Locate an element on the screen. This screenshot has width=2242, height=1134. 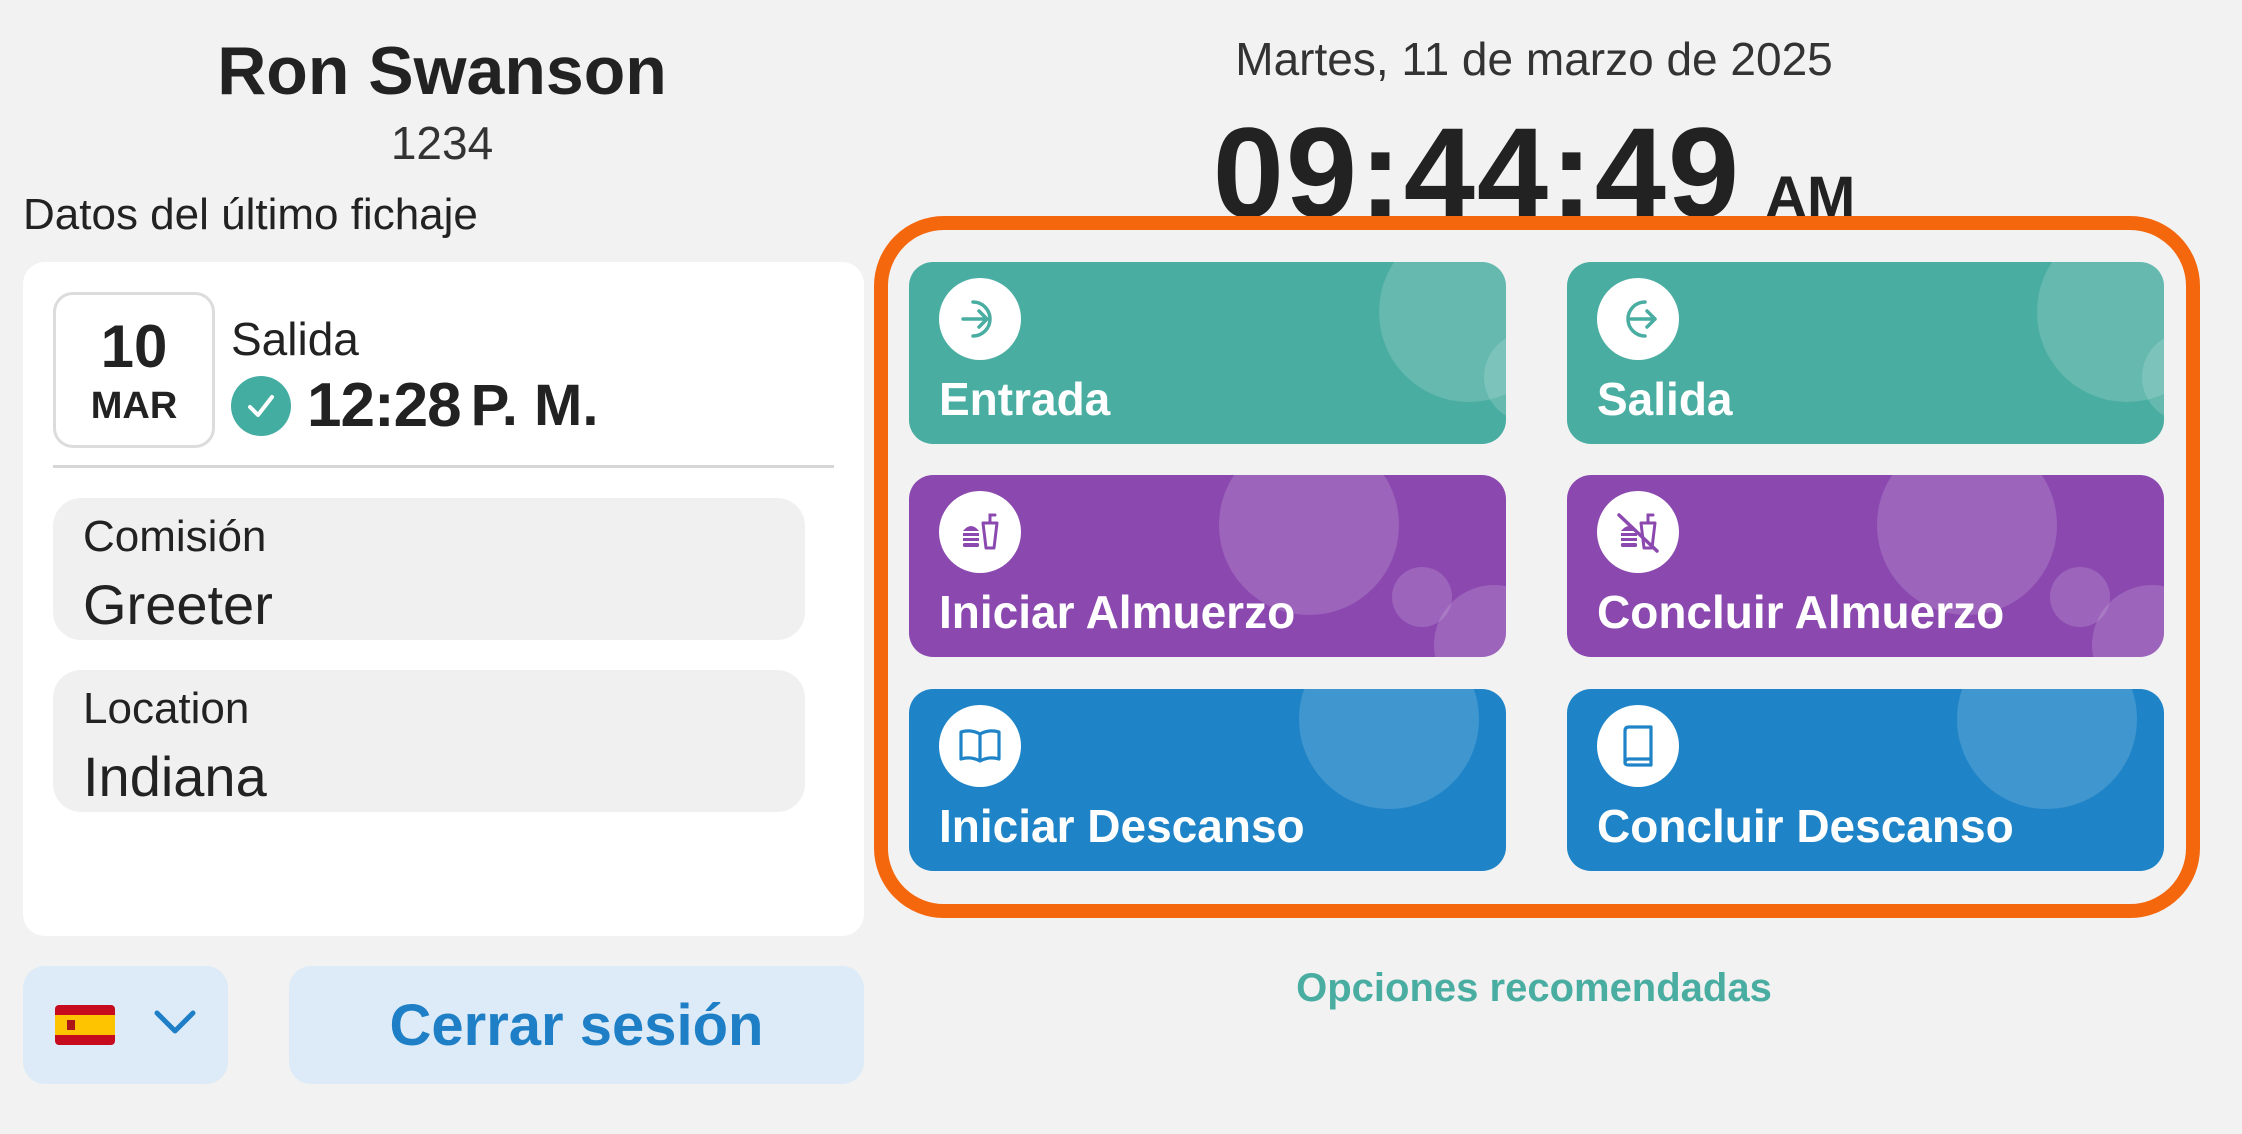
location-value: Indiana is located at coordinates (175, 776).